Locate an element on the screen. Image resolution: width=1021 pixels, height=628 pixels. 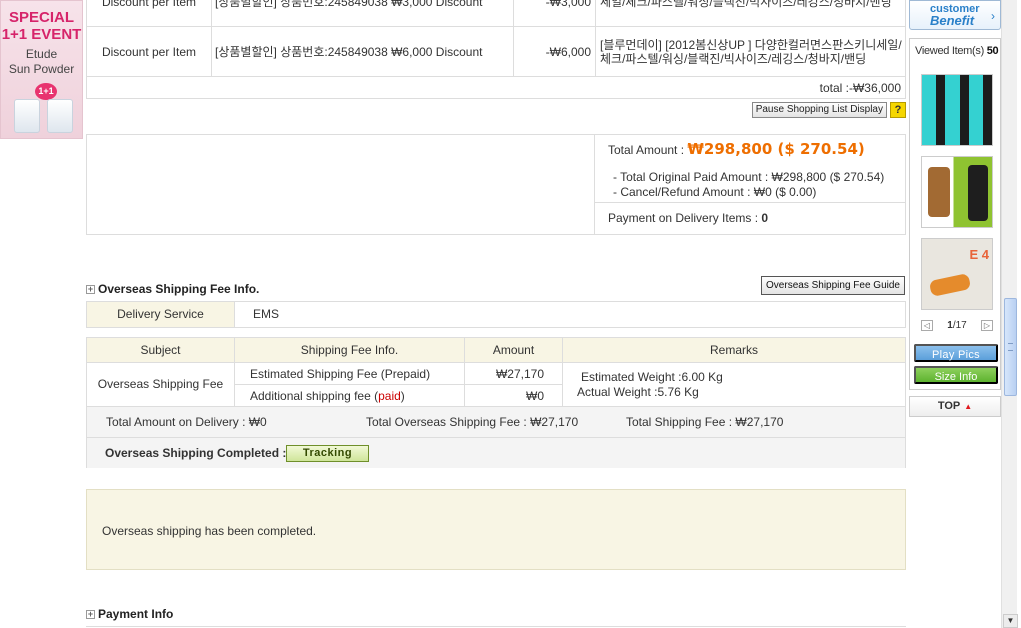
additional-fee-prefix: Additional shipping fee ( is located at coordinates (314, 396).